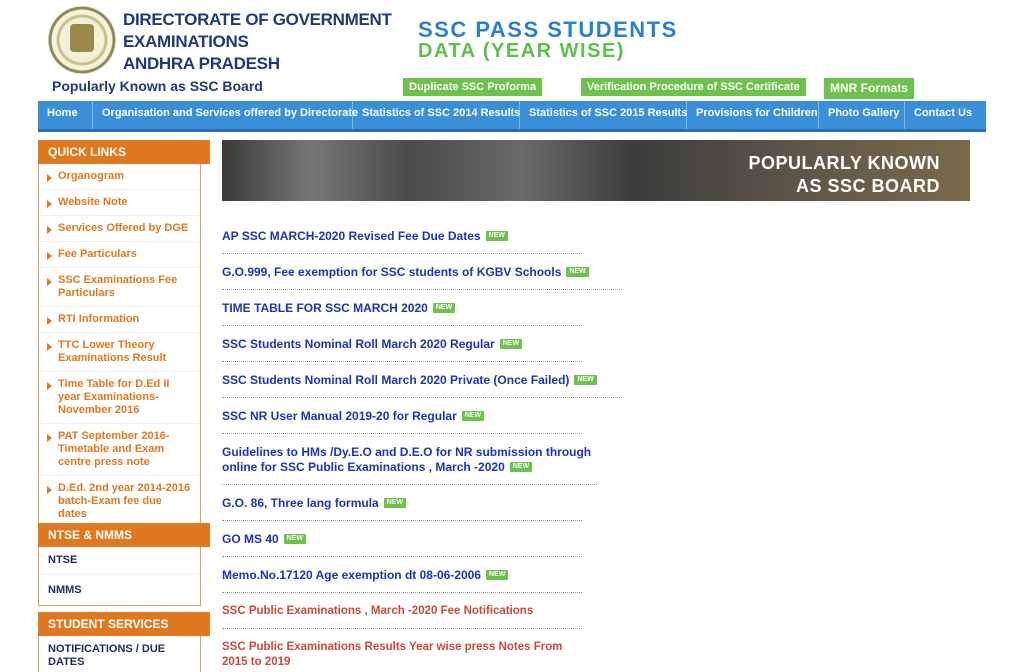 The width and height of the screenshot is (1024, 672). I want to click on page-title: SSC PASS STUDENTS, so click(548, 30).